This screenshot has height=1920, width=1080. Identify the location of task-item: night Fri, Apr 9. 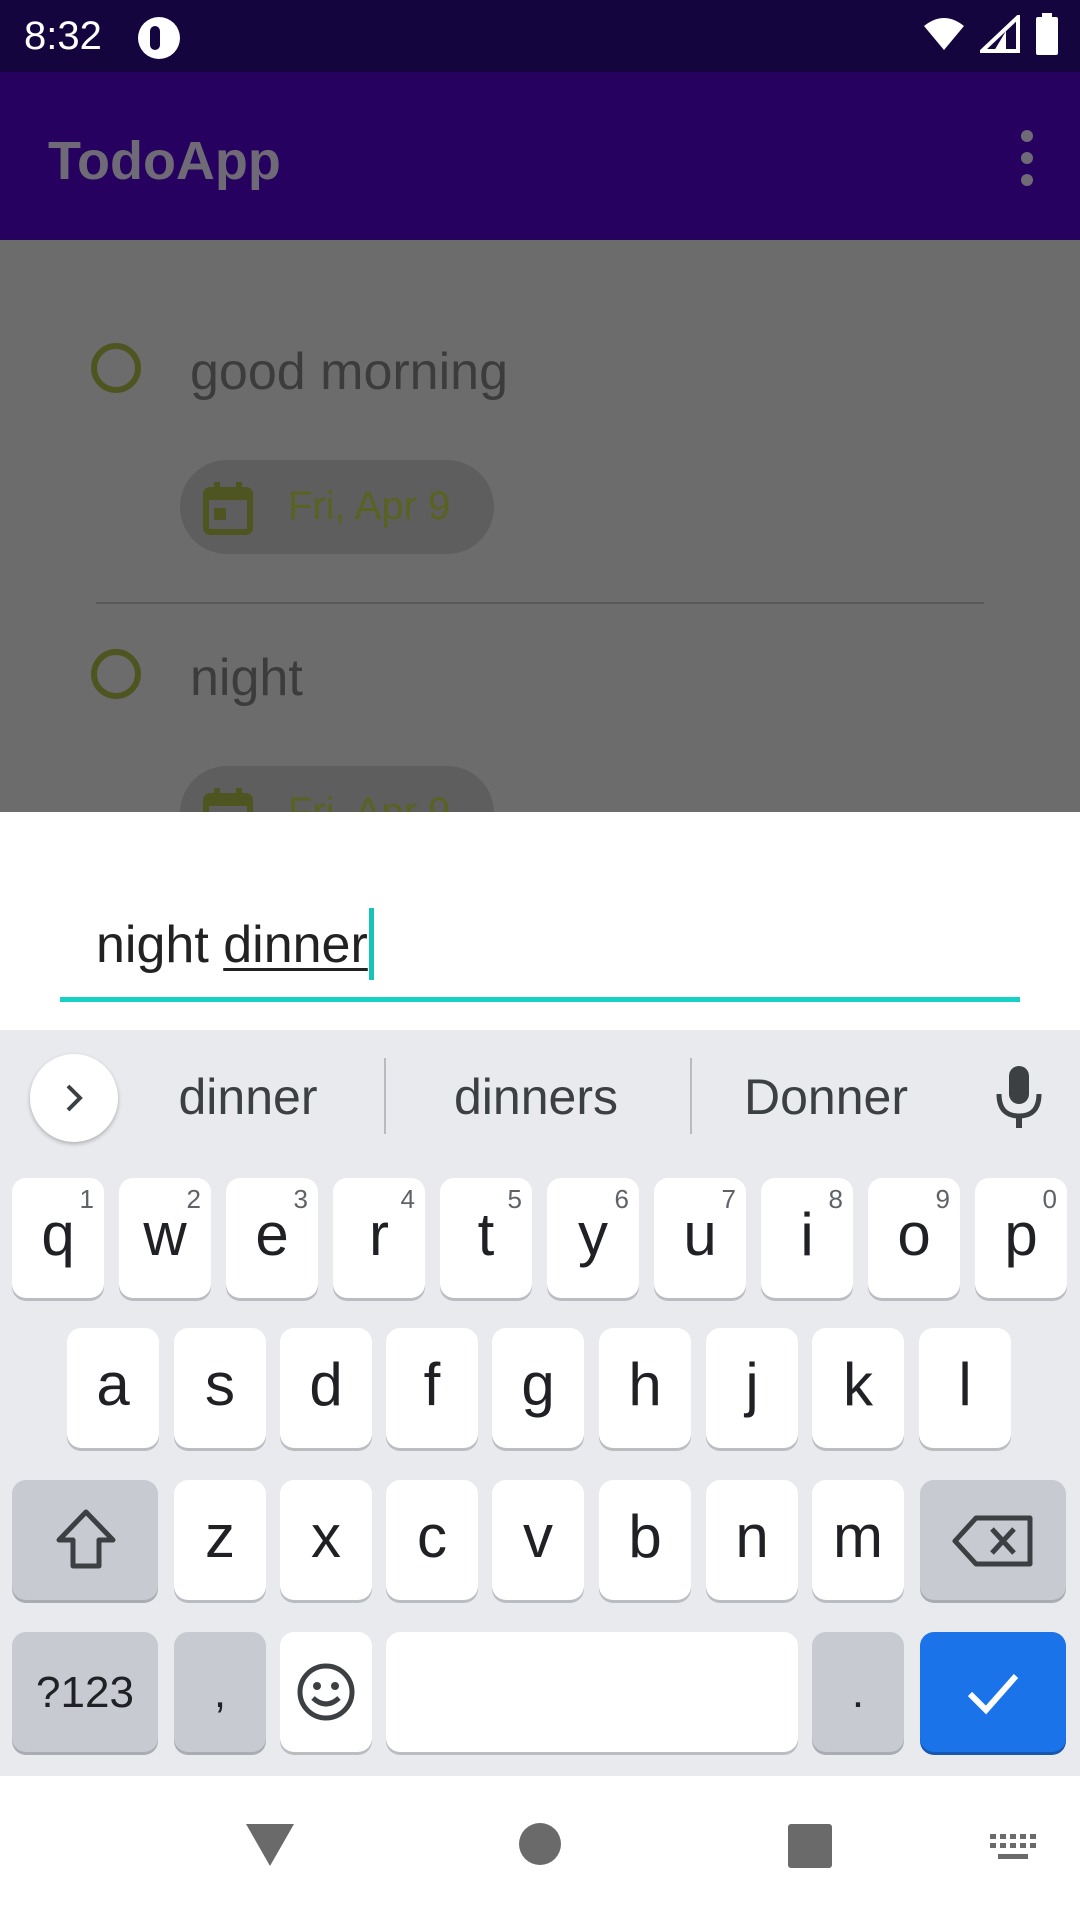
(540, 679).